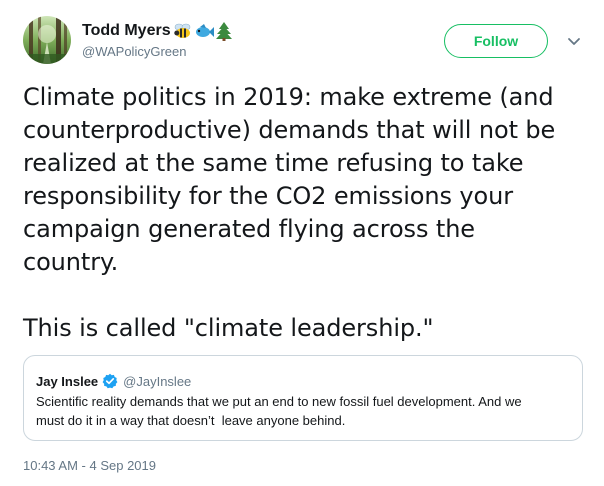 The height and width of the screenshot is (486, 604). What do you see at coordinates (110, 381) in the screenshot?
I see `verified-badge-icon` at bounding box center [110, 381].